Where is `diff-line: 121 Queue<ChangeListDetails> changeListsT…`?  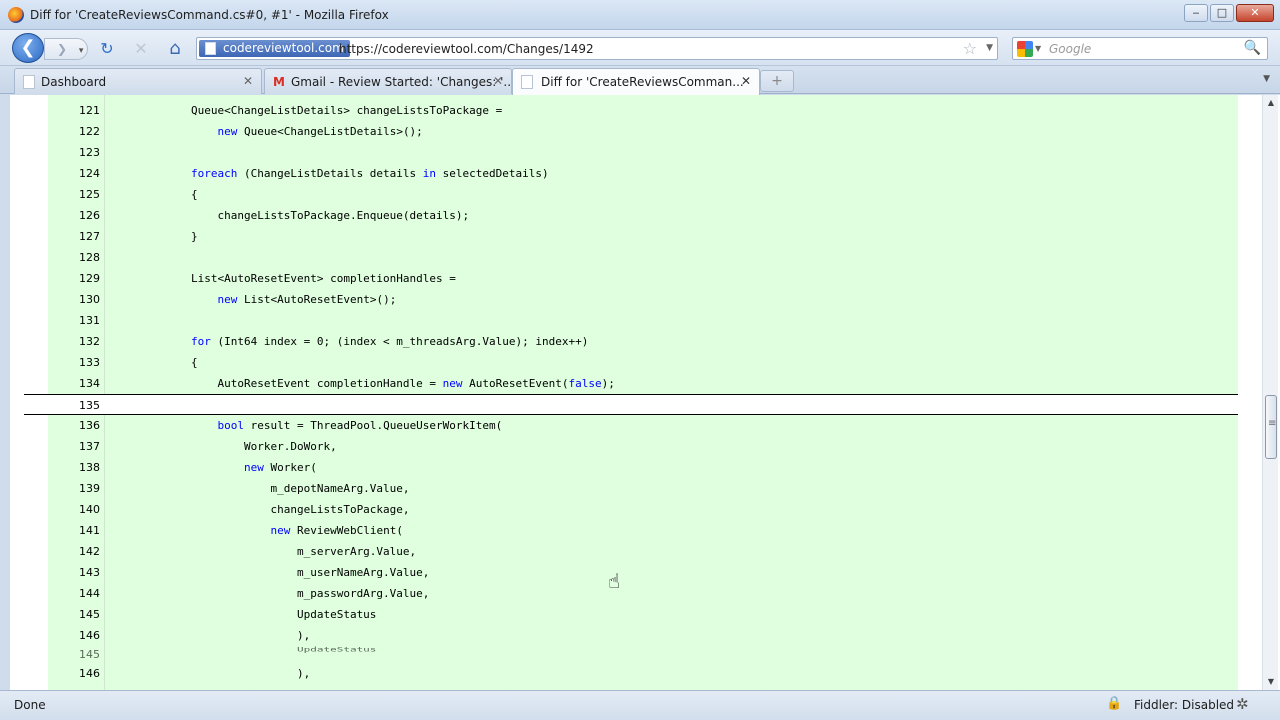
diff-line: 121 Queue<ChangeListDetails> changeListsT… is located at coordinates (643, 110).